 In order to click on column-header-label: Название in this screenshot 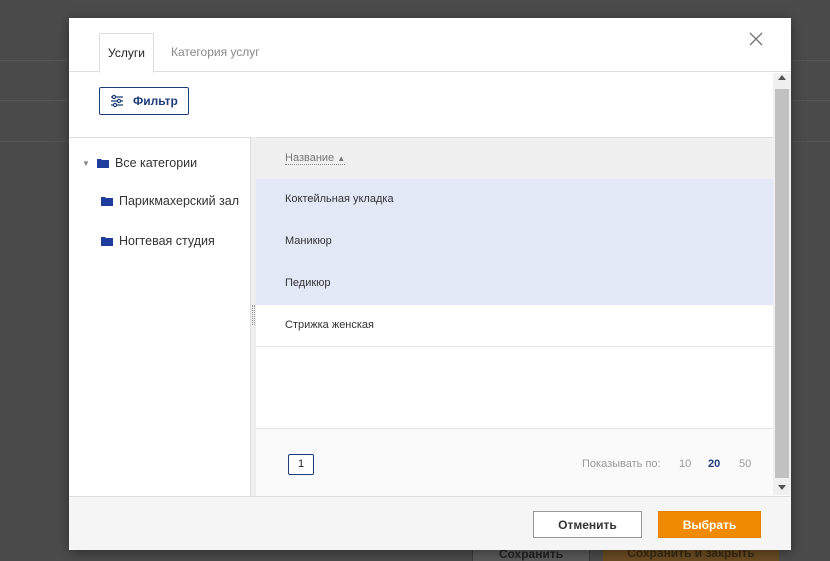, I will do `click(310, 158)`.